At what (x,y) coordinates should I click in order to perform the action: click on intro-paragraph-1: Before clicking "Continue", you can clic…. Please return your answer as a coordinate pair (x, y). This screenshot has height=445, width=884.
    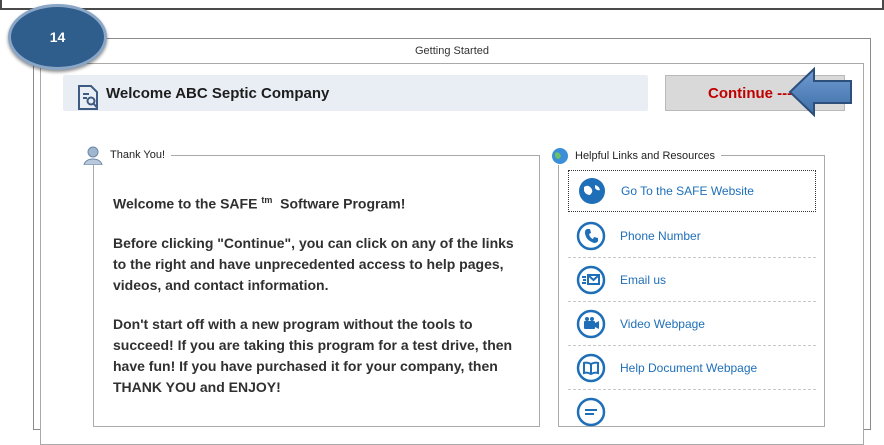
    Looking at the image, I should click on (313, 263).